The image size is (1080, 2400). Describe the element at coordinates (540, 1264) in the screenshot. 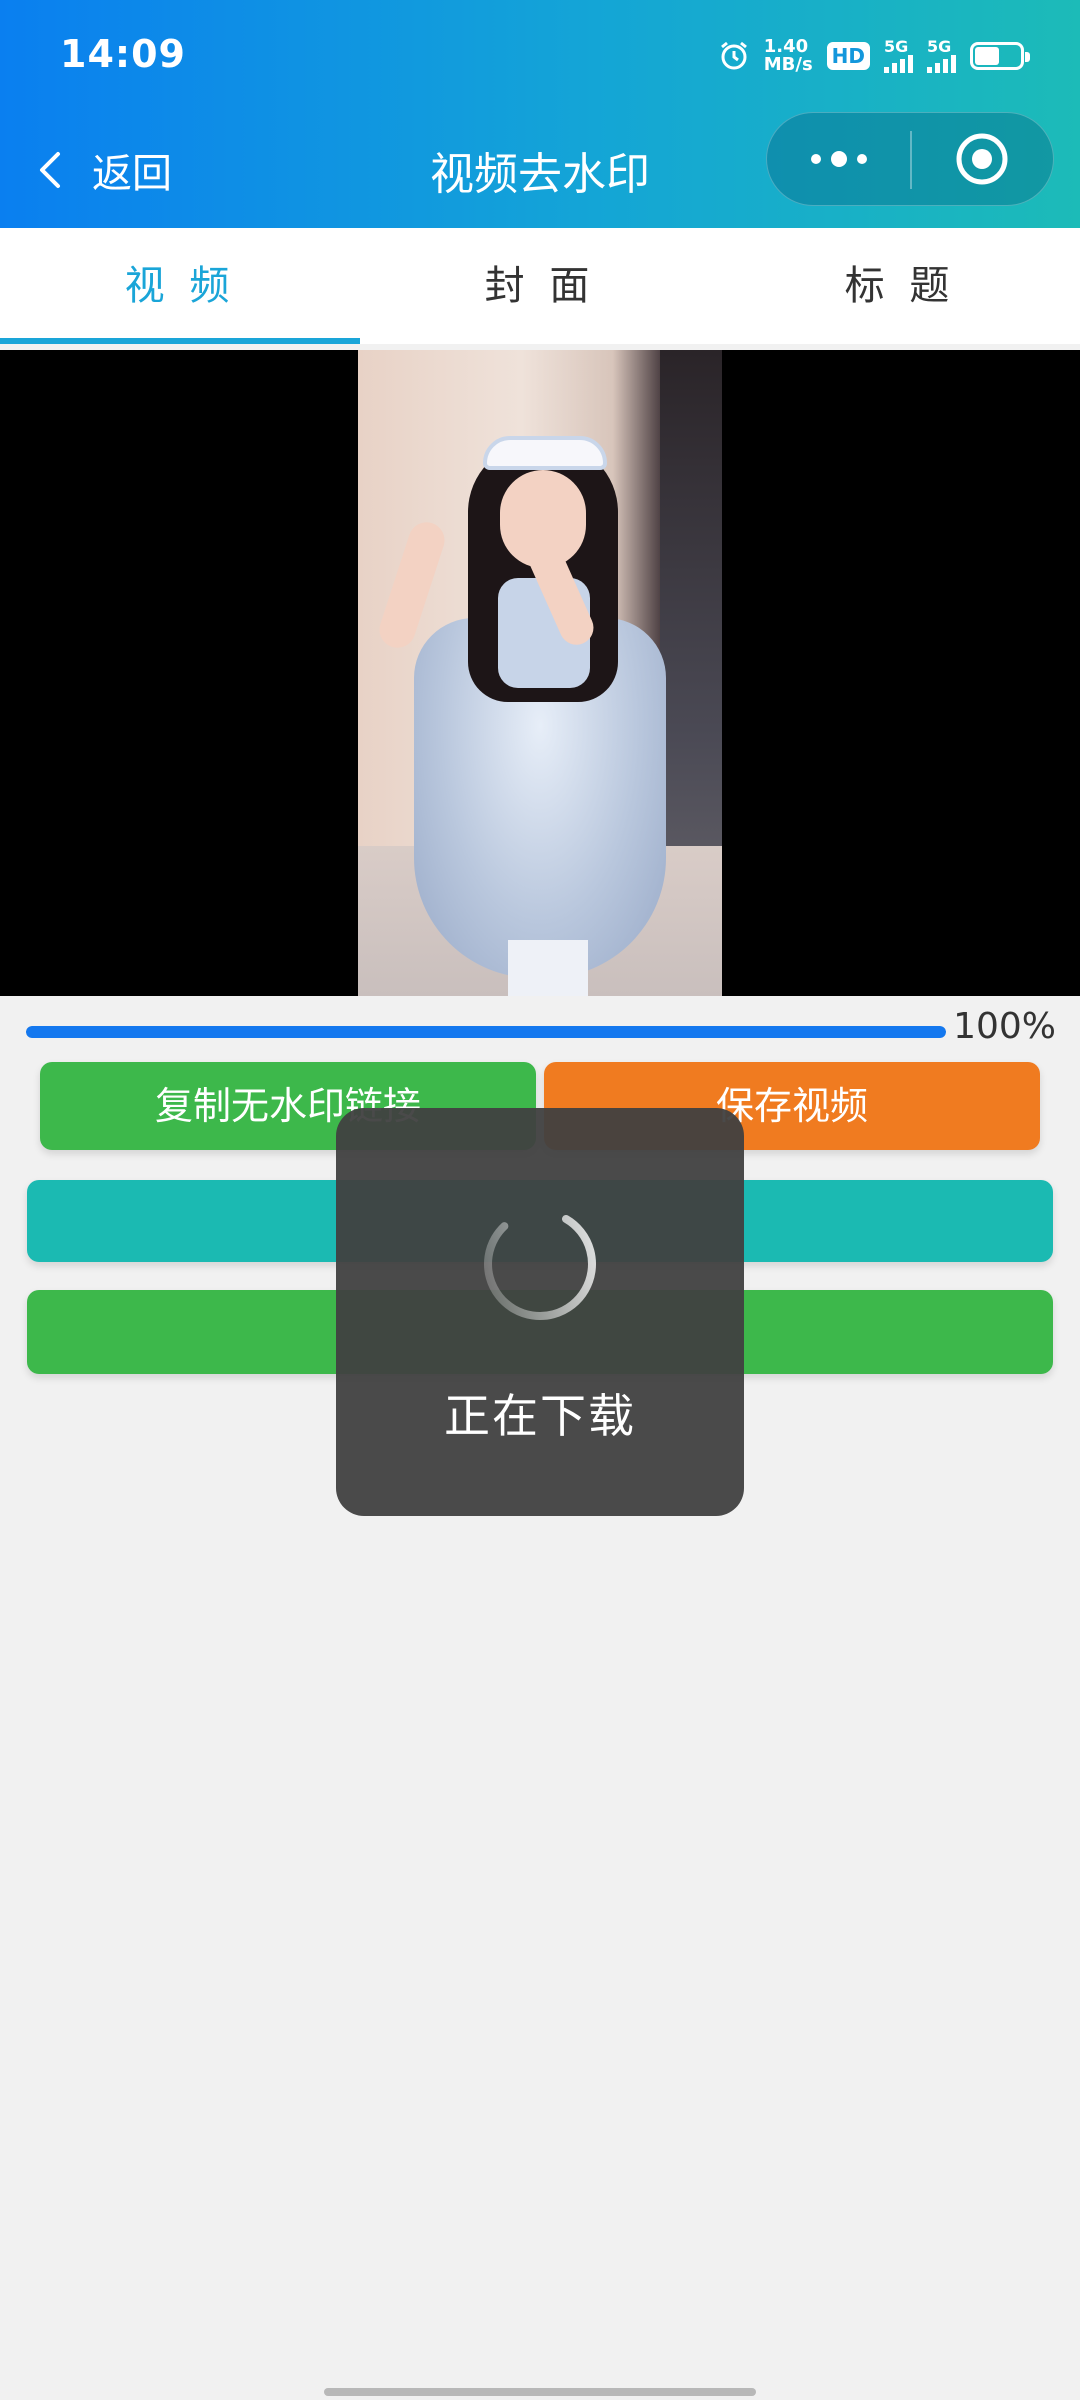

I see `loading-spinner-icon` at that location.